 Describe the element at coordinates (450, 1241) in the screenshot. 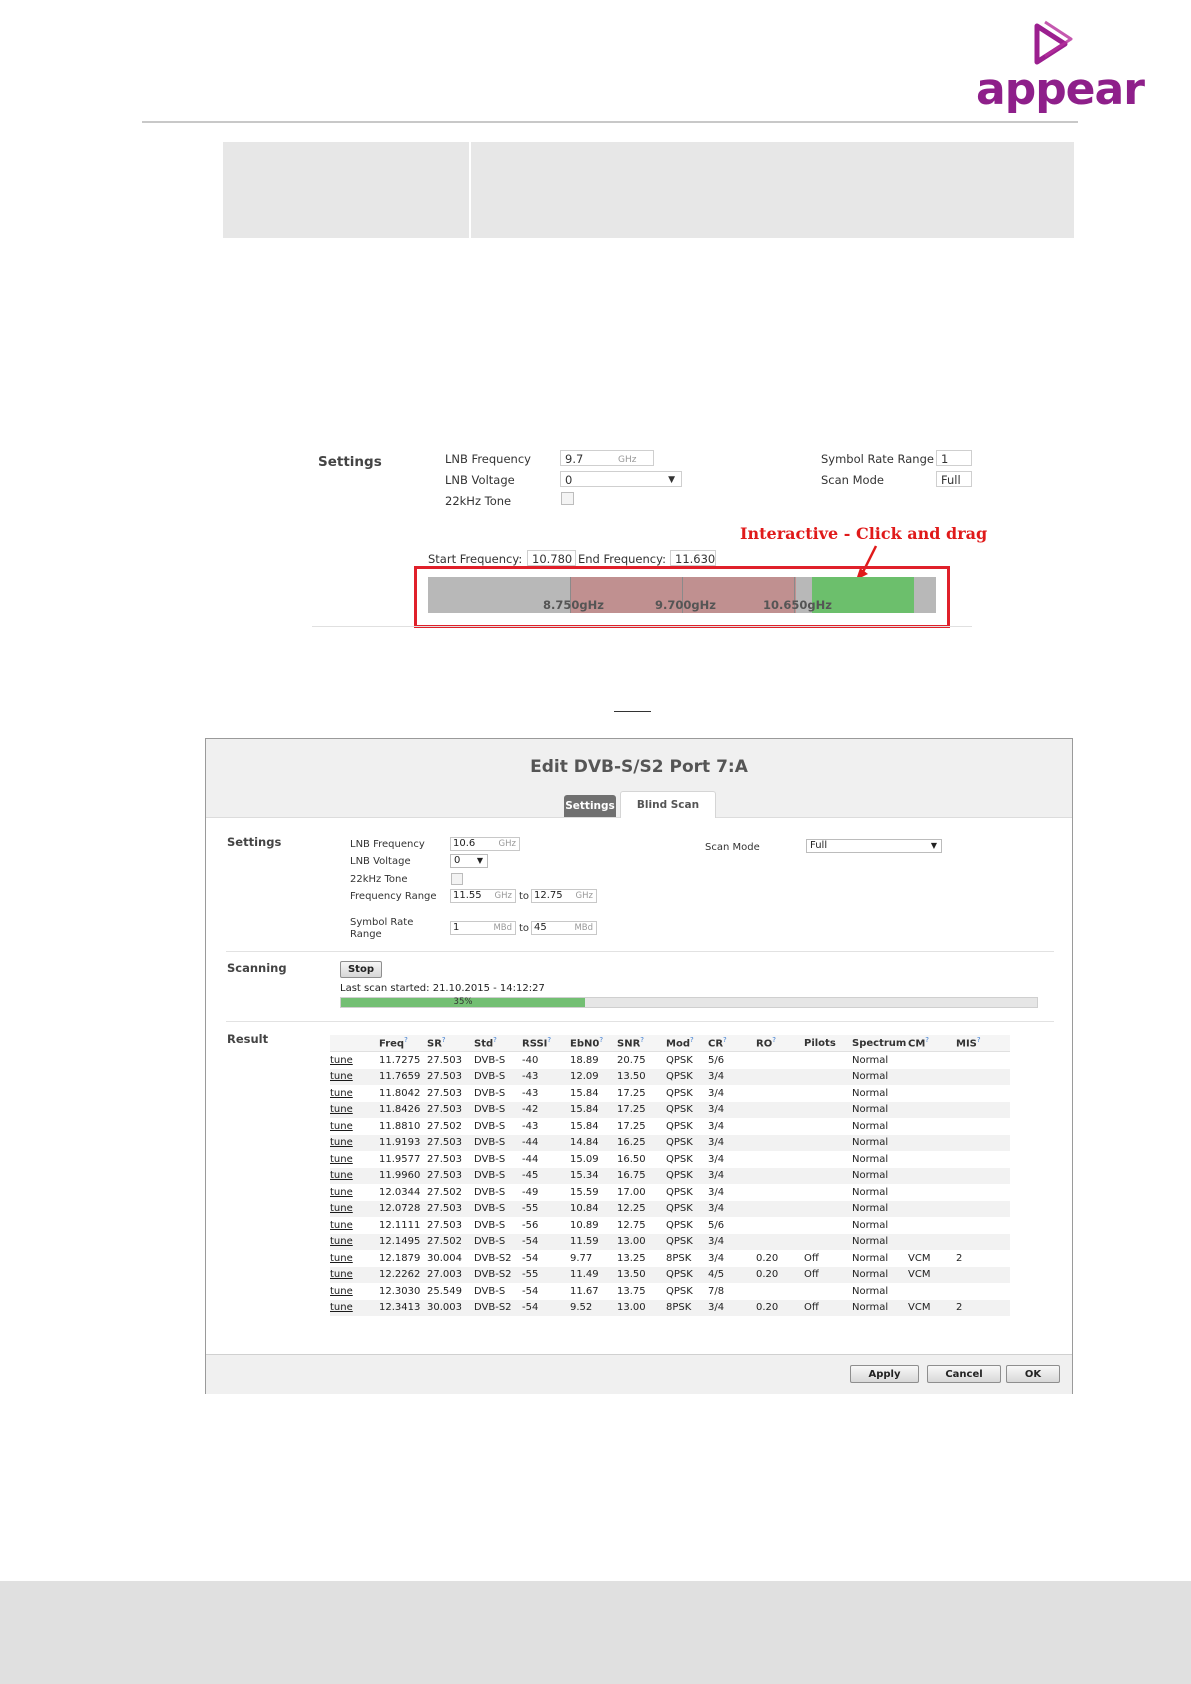

I see `table-cell: 27.502` at that location.